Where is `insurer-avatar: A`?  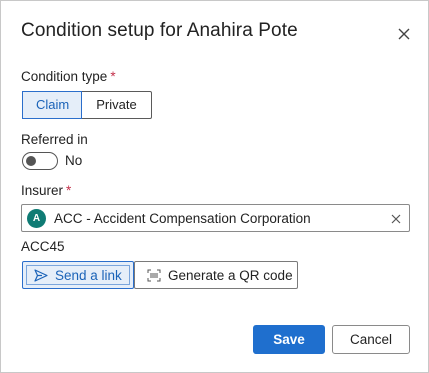
insurer-avatar: A is located at coordinates (36, 218).